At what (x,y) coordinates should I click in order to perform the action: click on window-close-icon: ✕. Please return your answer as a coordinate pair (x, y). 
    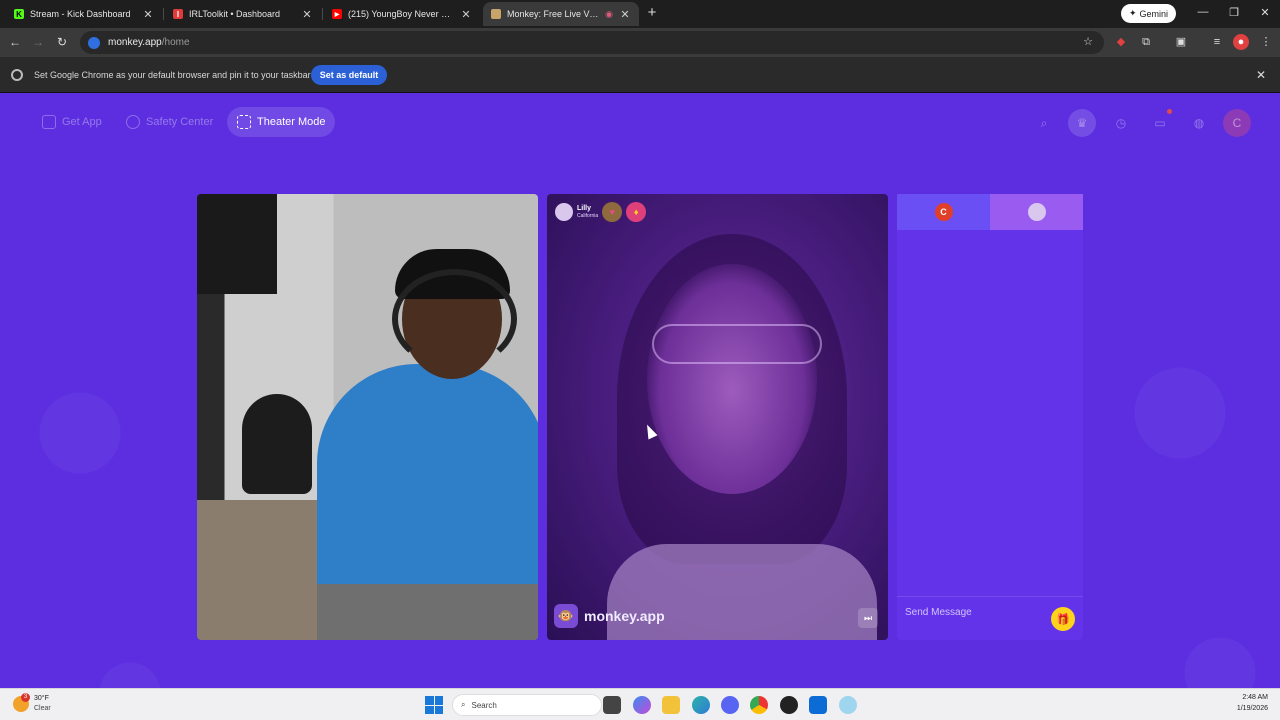
    Looking at the image, I should click on (1265, 12).